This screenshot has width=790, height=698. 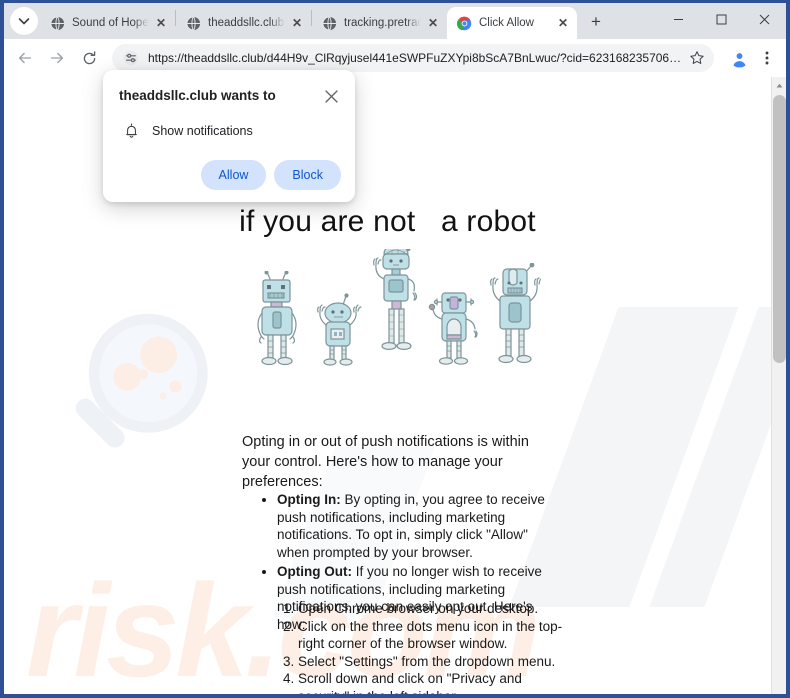 I want to click on back-button, so click(x=25, y=58).